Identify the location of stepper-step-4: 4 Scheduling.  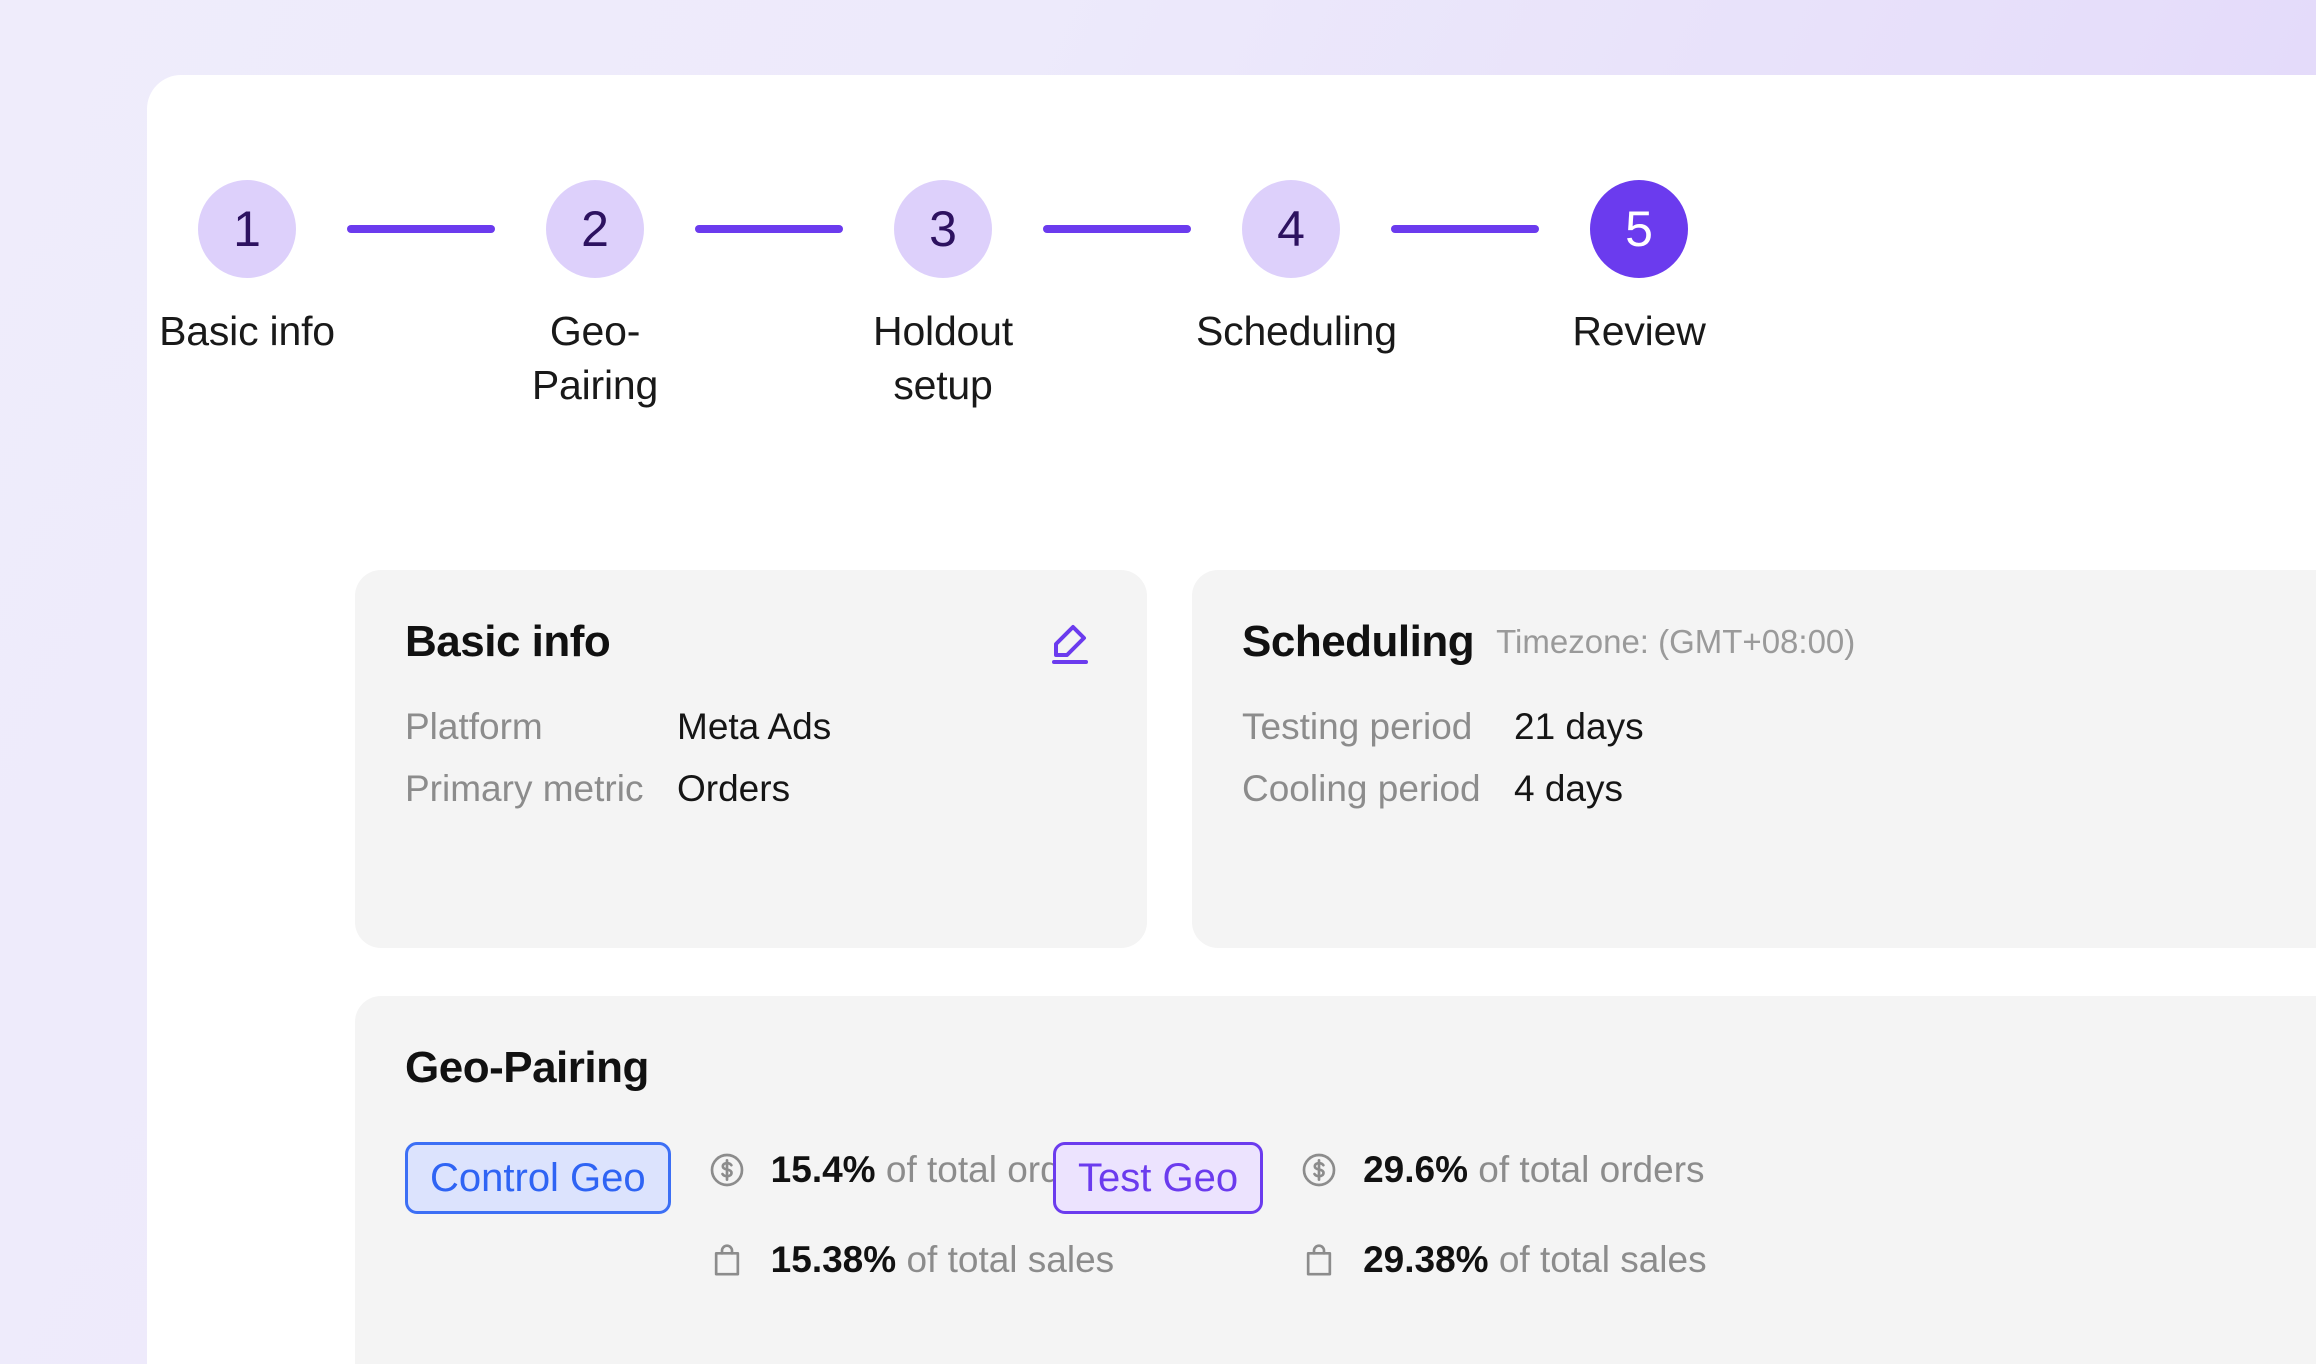
(1294, 269).